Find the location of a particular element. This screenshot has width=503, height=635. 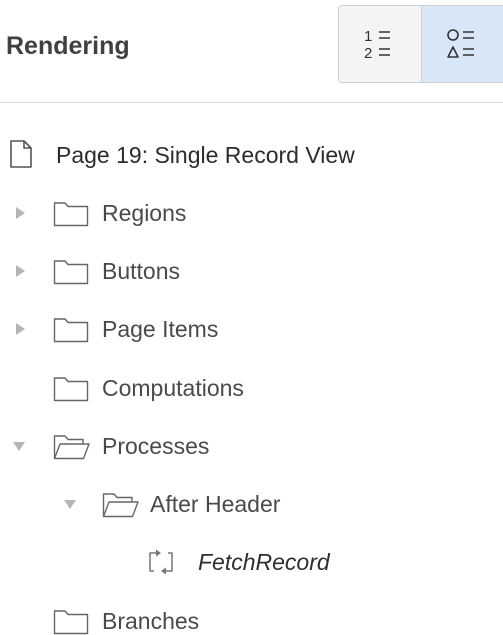

component-view-button is located at coordinates (462, 44).